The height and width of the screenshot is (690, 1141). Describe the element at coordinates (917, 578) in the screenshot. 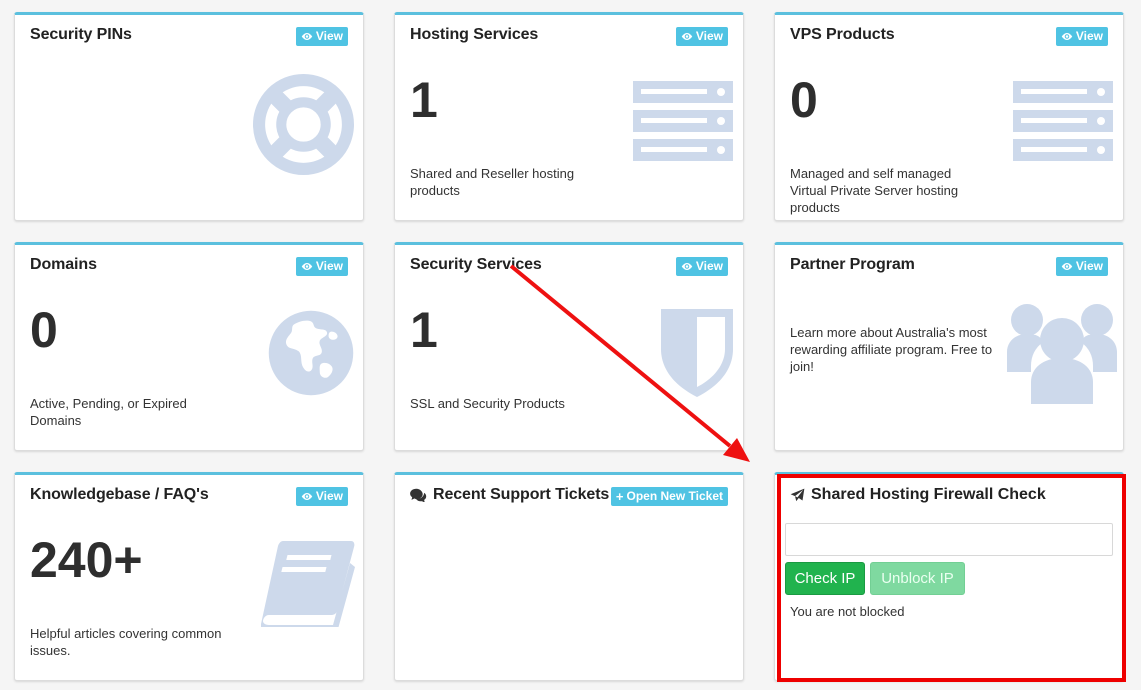

I see `unblock-ip-button: Unblock IP` at that location.